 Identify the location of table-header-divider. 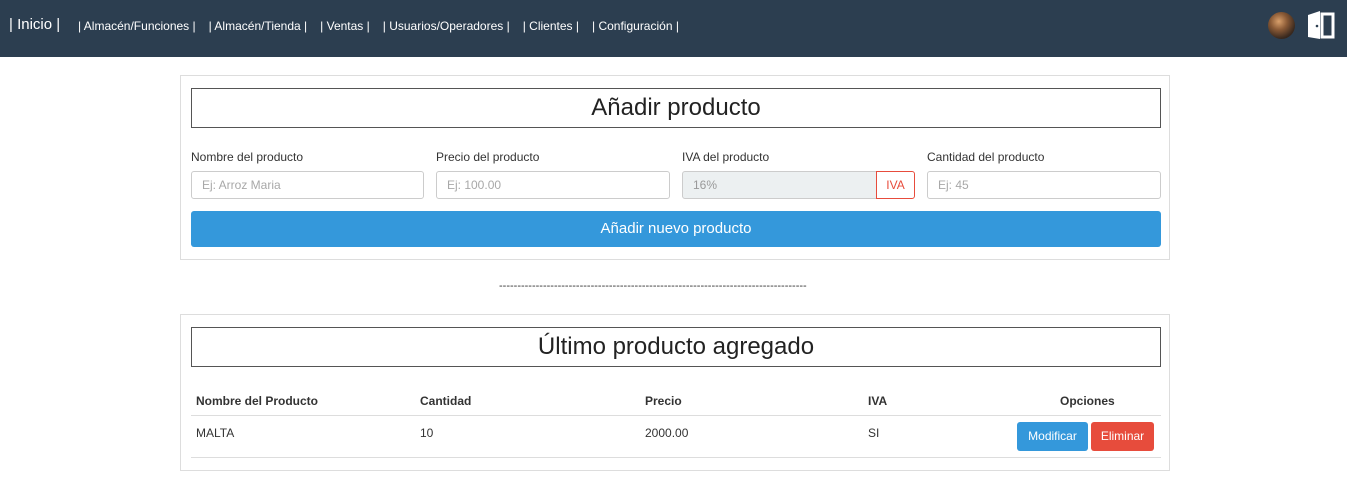
(676, 415).